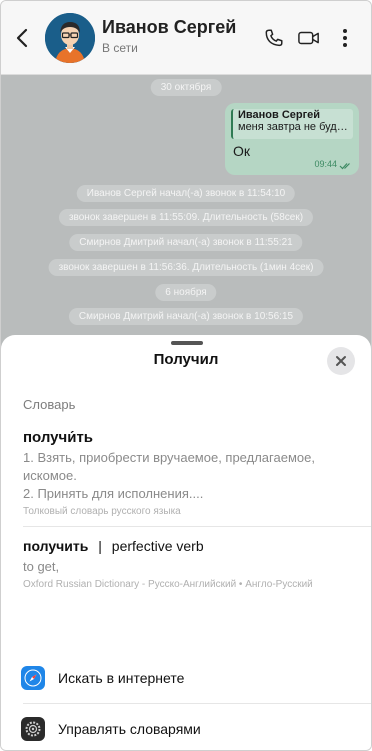 The width and height of the screenshot is (372, 751). I want to click on date-separator: 6 ноября, so click(186, 292).